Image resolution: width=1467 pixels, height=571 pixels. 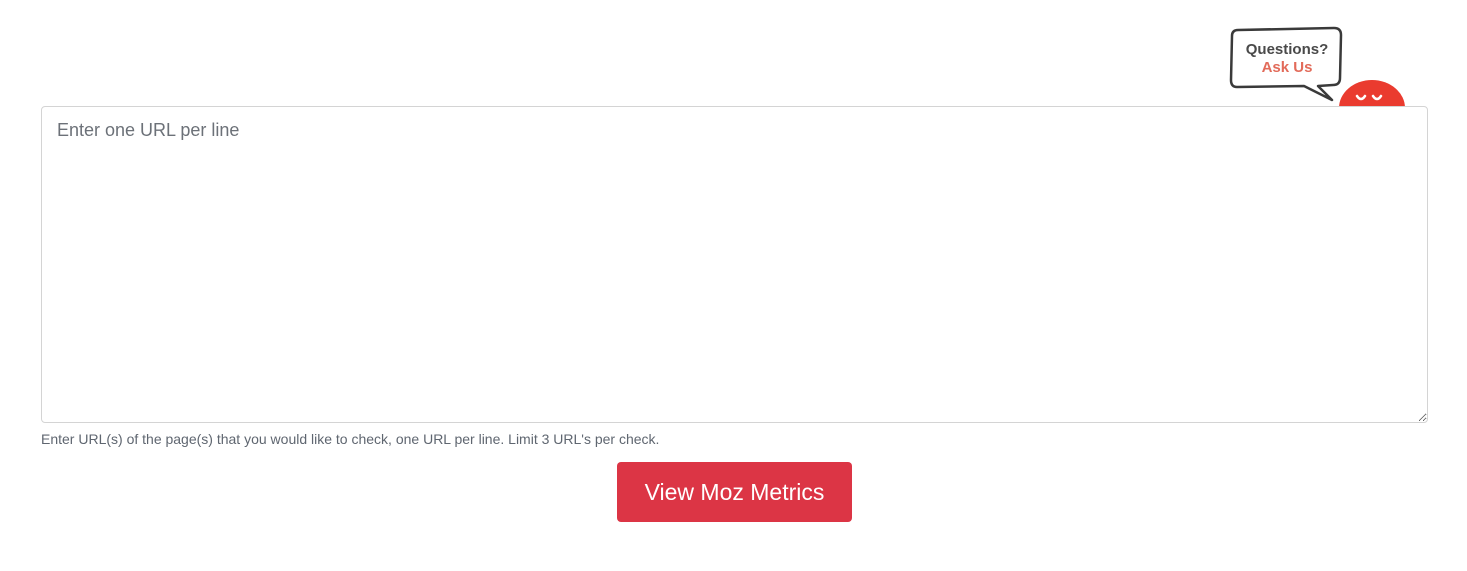 What do you see at coordinates (1318, 71) in the screenshot?
I see `ask-us-widget: Questions? Ask Us` at bounding box center [1318, 71].